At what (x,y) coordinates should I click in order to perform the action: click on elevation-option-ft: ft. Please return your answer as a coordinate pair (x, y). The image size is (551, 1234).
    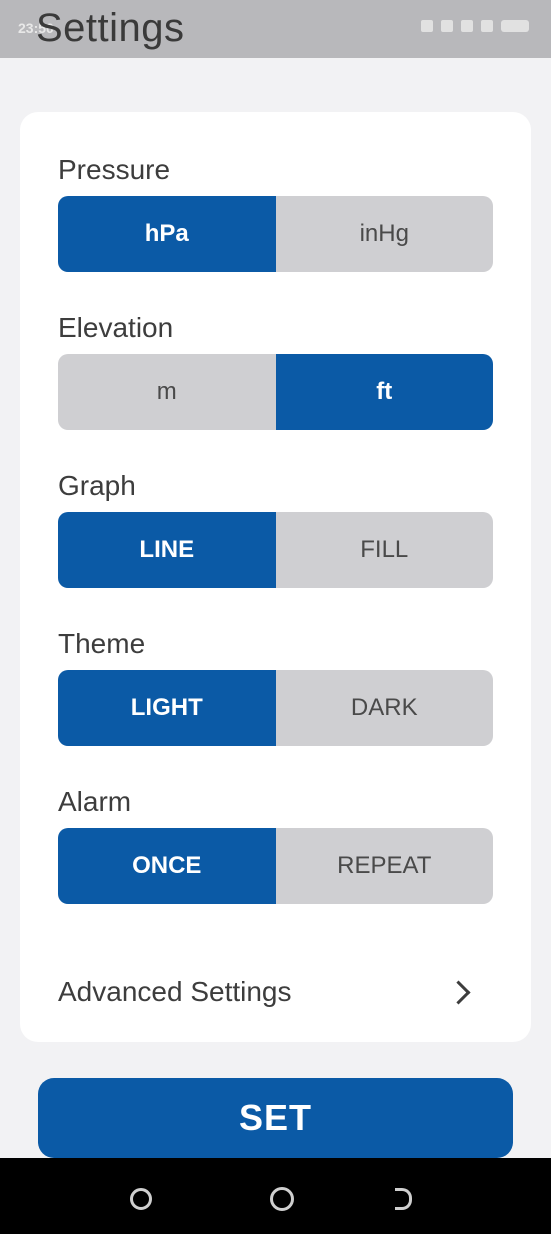
    Looking at the image, I should click on (384, 392).